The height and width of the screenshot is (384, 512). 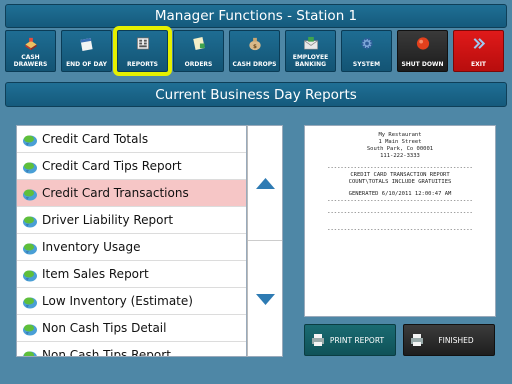 I want to click on money-bag-icon: $, so click(x=254, y=43).